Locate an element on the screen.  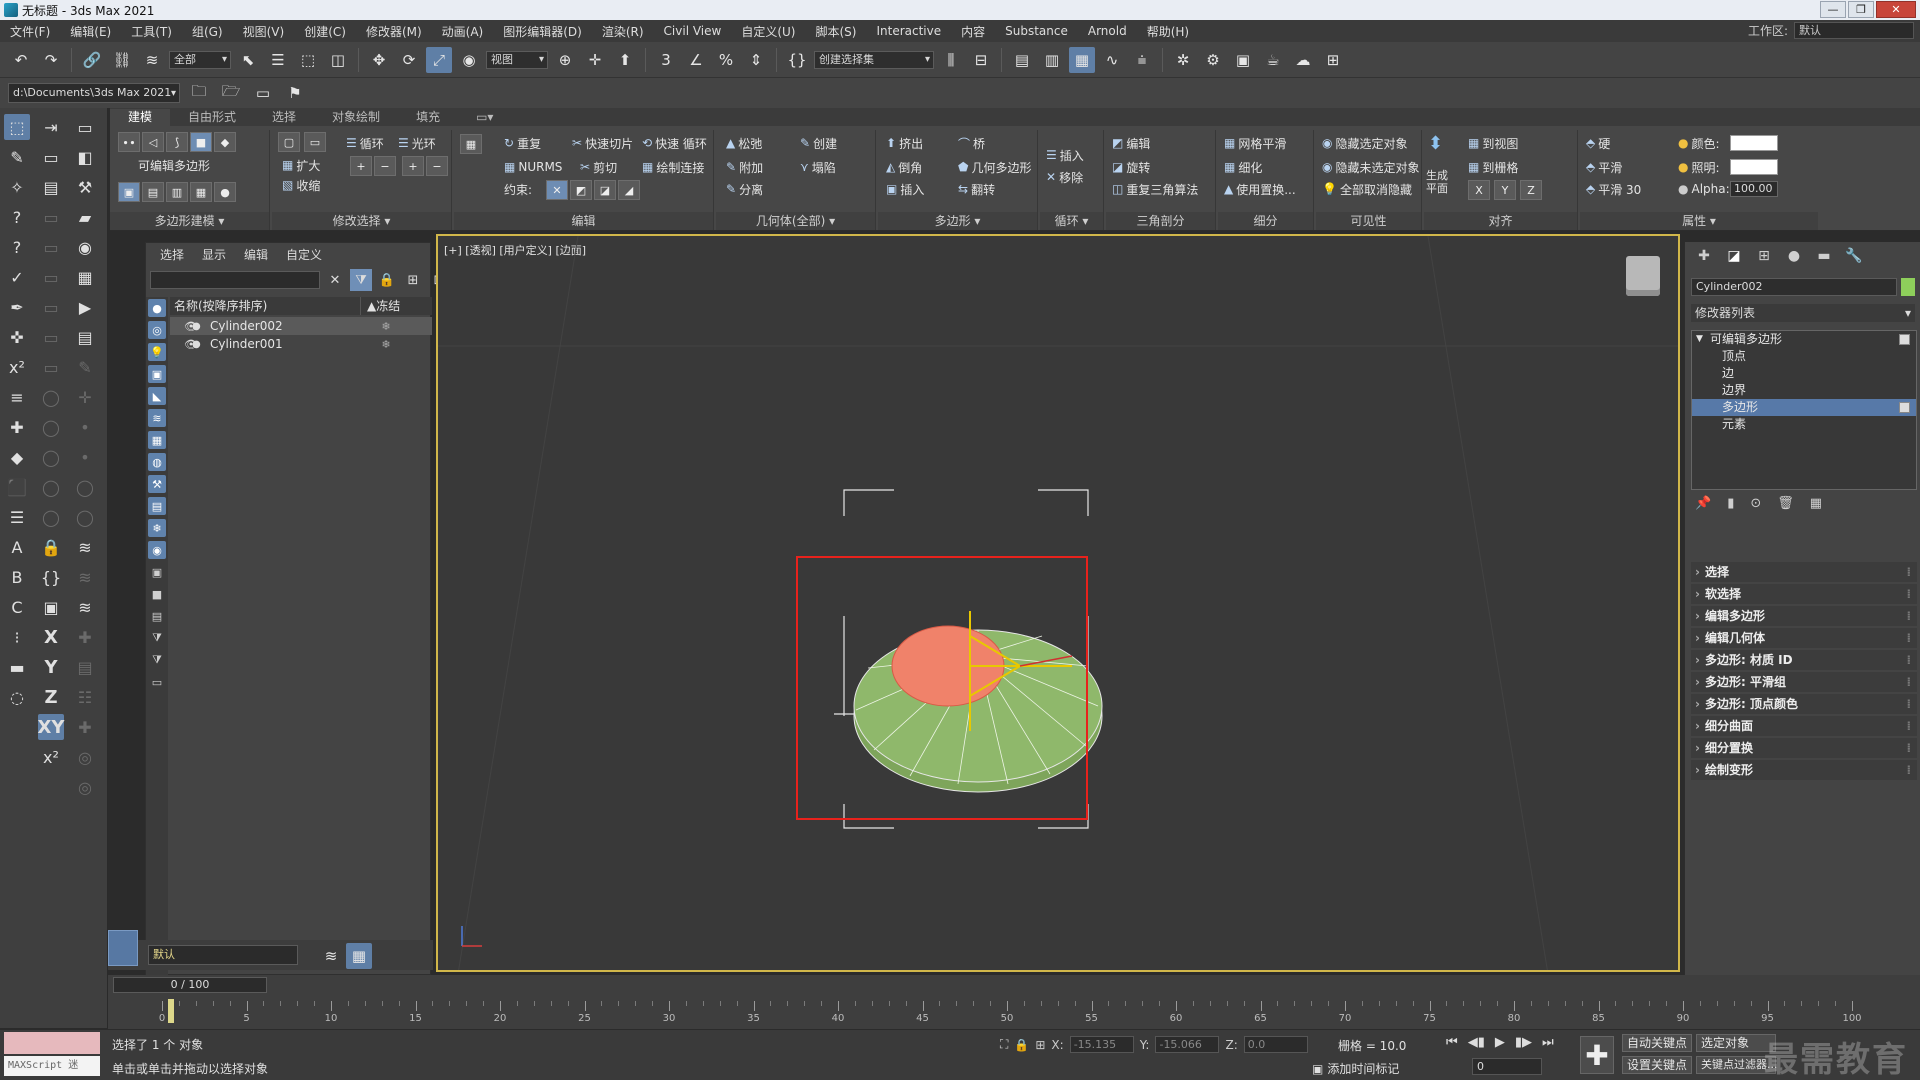
keyboard-shortcut-icon: ⬆ is located at coordinates (625, 60).